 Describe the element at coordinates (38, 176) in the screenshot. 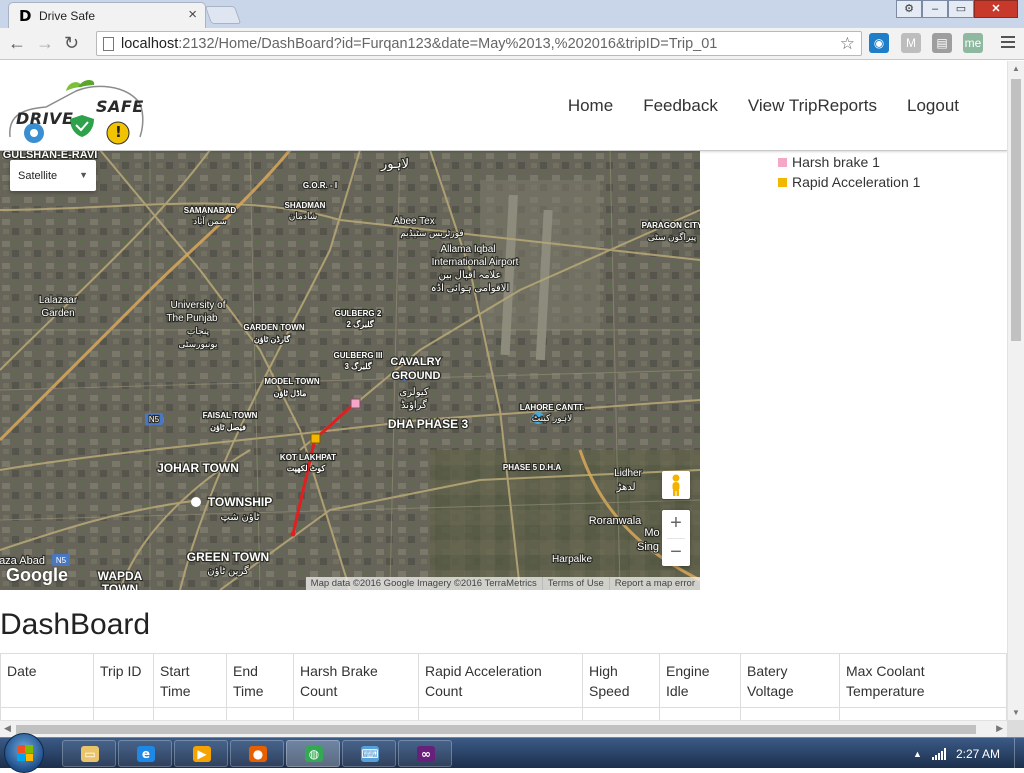

I see `map-type-label: Satellite` at that location.